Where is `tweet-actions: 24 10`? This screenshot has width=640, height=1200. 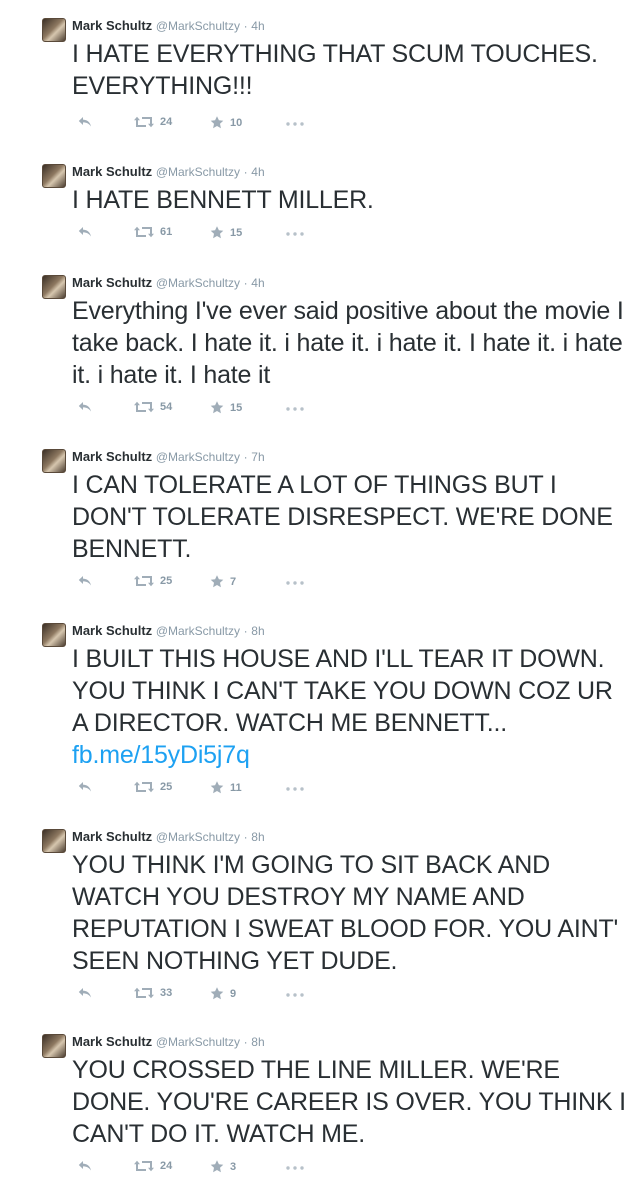 tweet-actions: 24 10 is located at coordinates (222, 125).